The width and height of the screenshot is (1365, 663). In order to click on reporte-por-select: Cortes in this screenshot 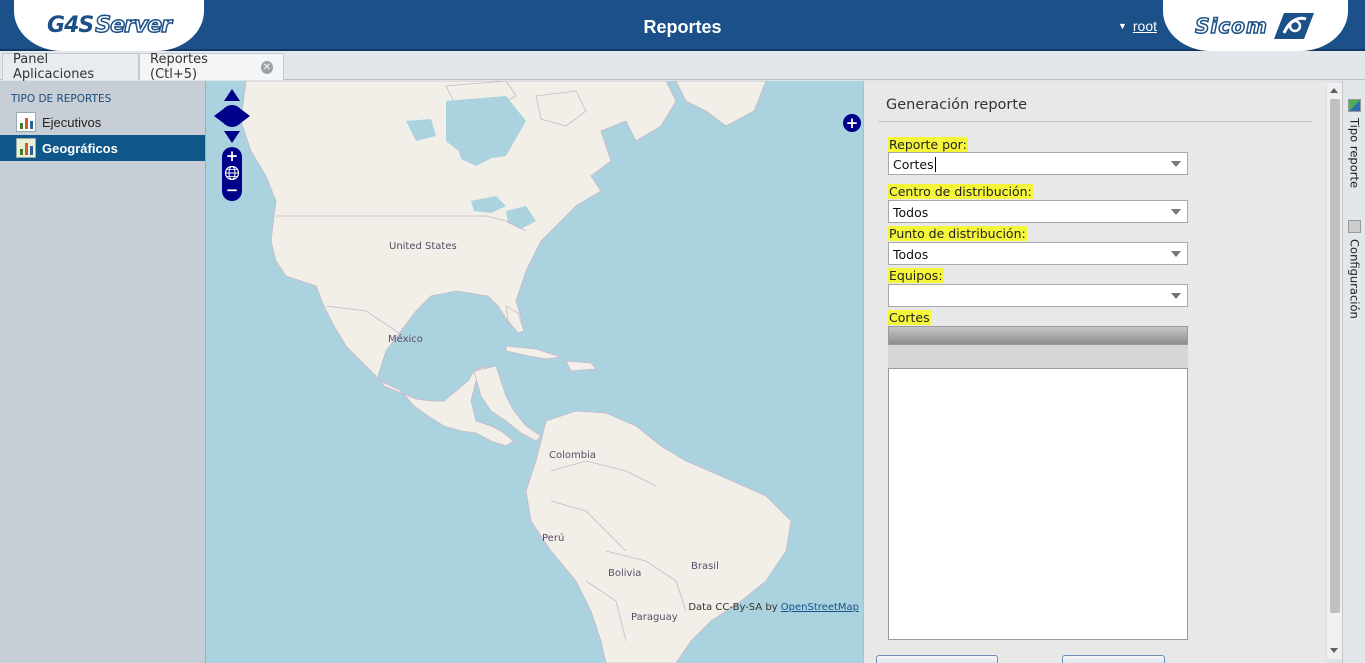, I will do `click(1038, 163)`.